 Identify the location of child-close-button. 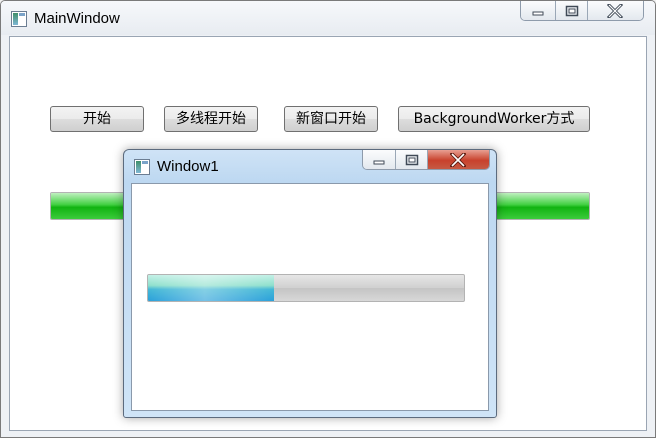
(458, 159).